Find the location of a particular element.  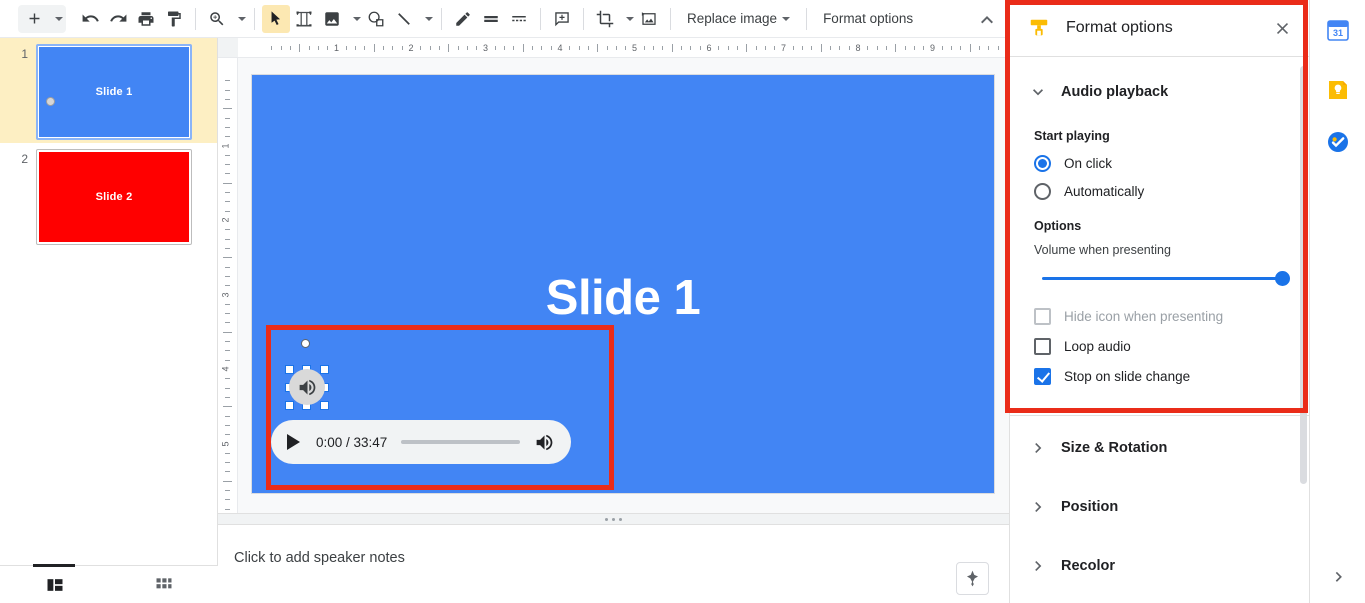

checkbox-icon is located at coordinates (1042, 346).